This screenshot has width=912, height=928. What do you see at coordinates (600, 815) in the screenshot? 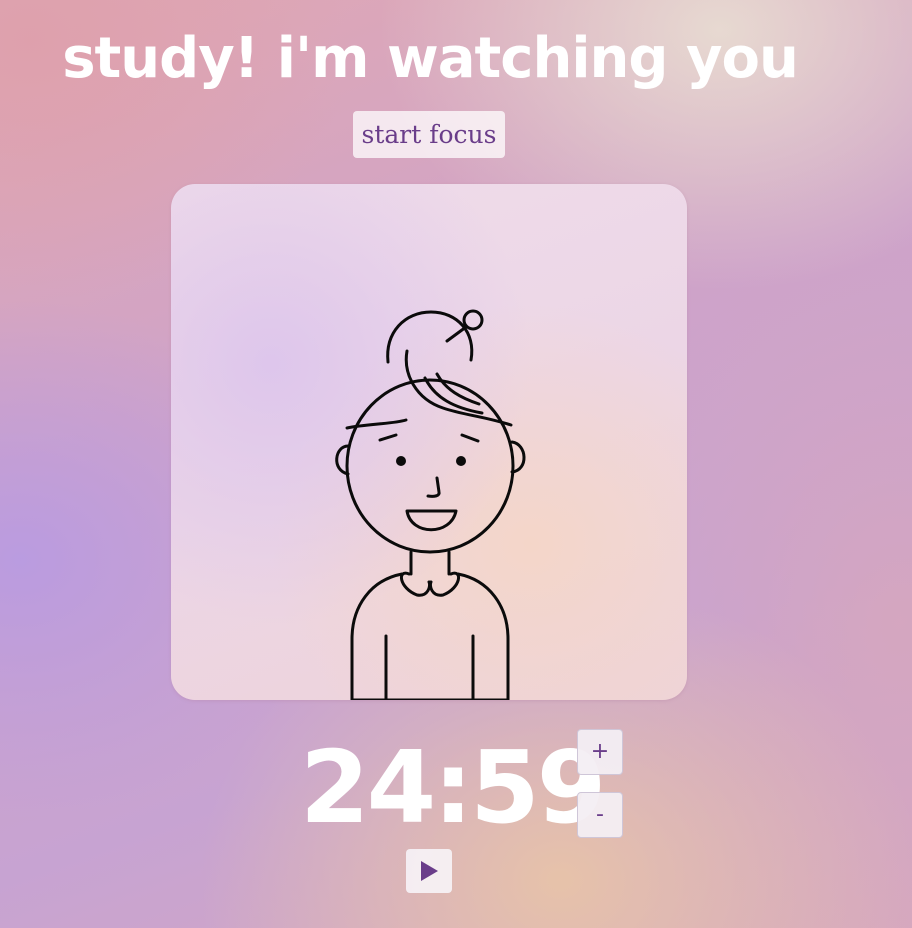
I see `decrease-time-button: -` at bounding box center [600, 815].